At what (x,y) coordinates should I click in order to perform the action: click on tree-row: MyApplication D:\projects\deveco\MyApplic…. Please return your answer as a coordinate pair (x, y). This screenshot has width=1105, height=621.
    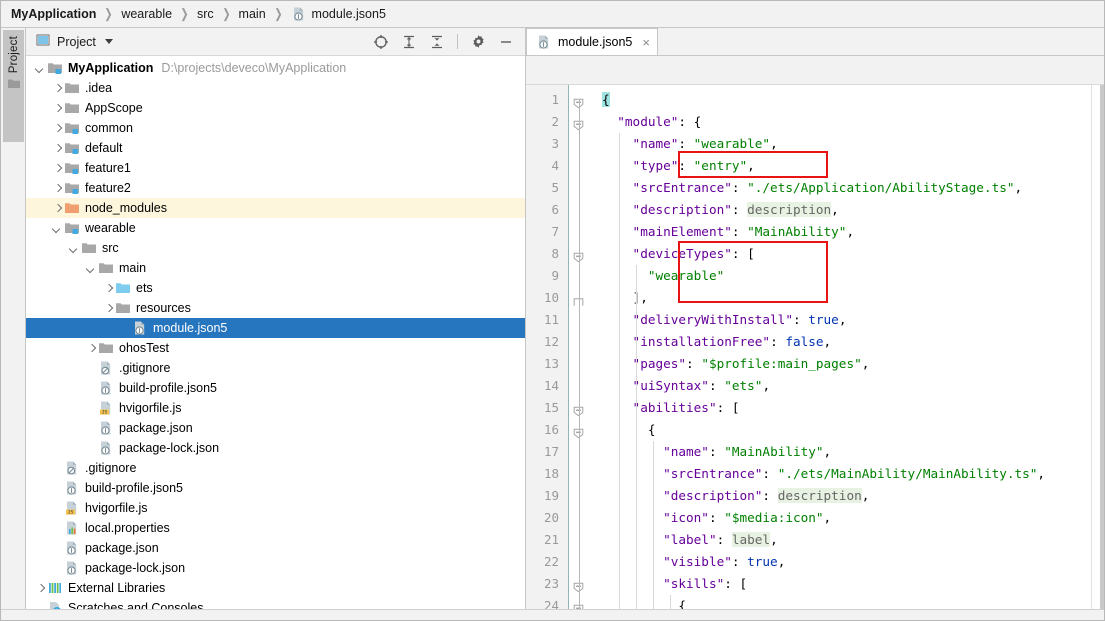
    Looking at the image, I should click on (275, 68).